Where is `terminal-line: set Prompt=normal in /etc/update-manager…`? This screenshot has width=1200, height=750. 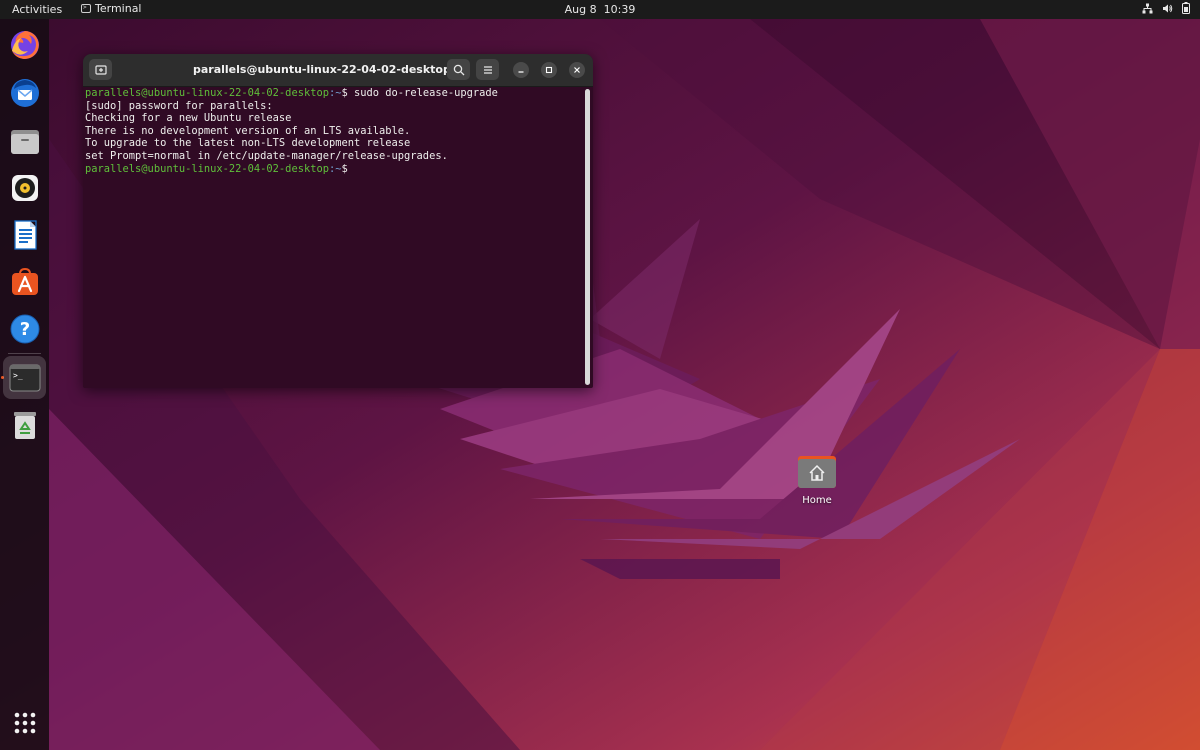
terminal-line: set Prompt=normal in /etc/update-manager… is located at coordinates (266, 155).